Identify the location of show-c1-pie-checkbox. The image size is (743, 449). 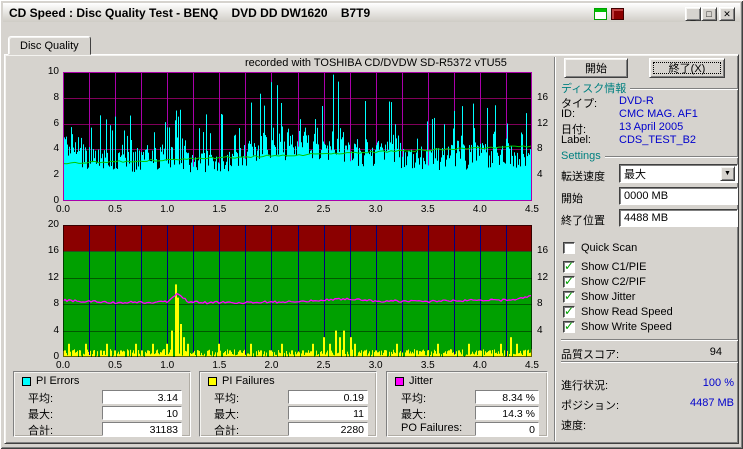
(569, 266).